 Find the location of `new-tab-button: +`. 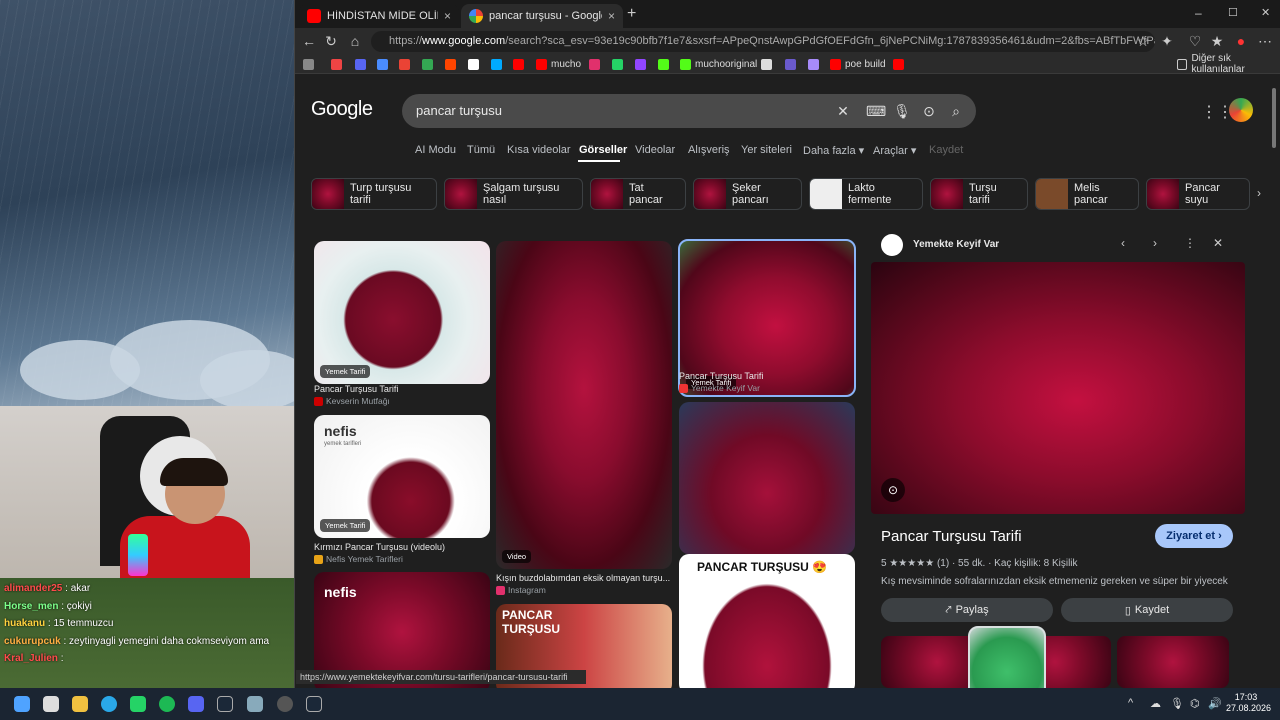

new-tab-button: + is located at coordinates (631, 14).